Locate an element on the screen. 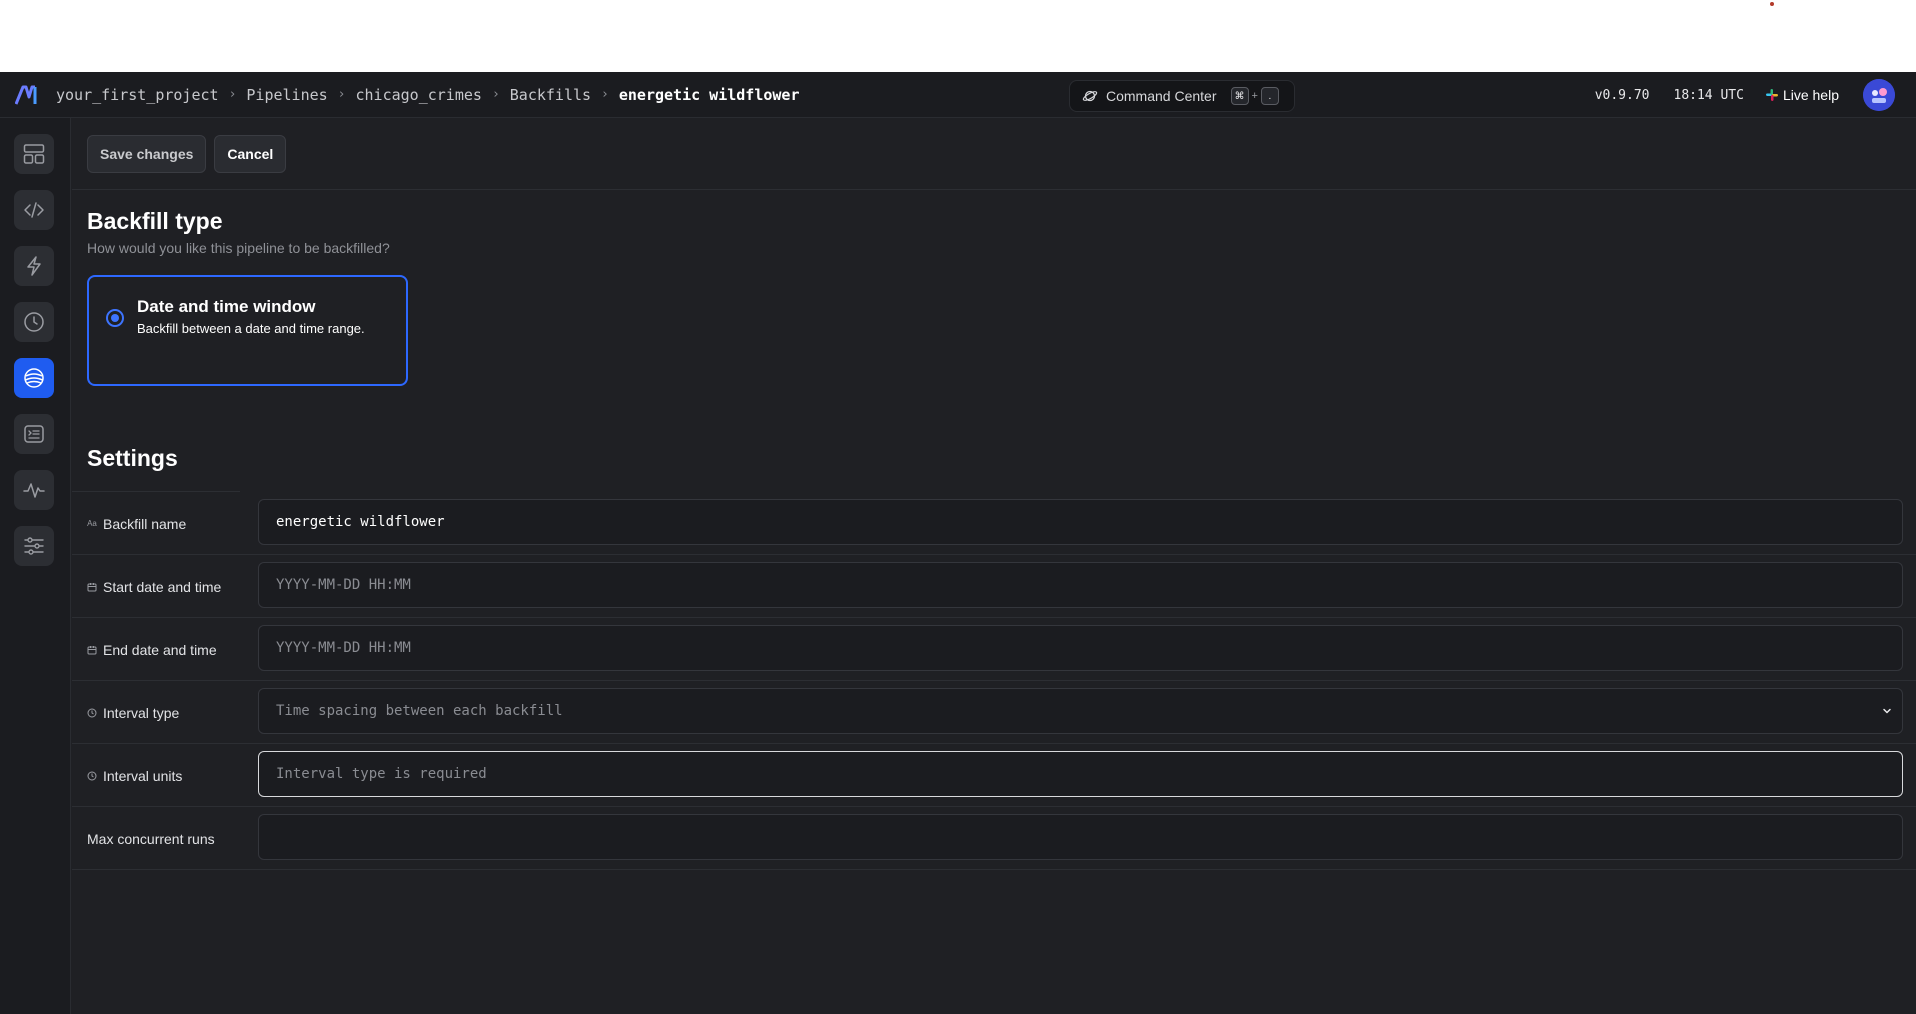  lightning-icon is located at coordinates (34, 266).